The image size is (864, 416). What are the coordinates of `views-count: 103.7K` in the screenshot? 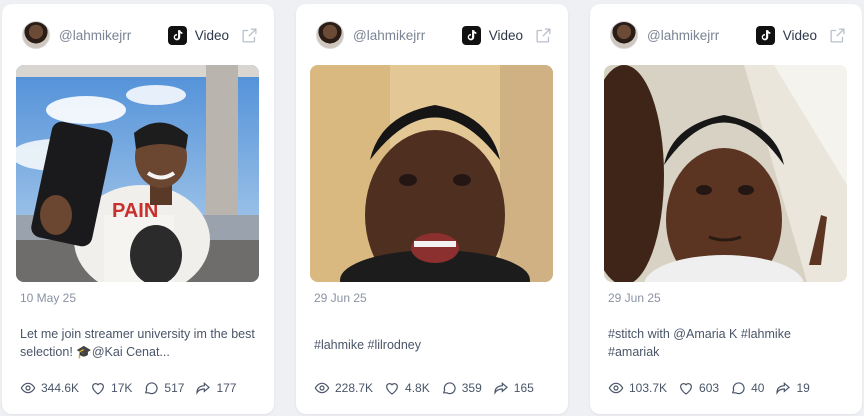 It's located at (648, 388).